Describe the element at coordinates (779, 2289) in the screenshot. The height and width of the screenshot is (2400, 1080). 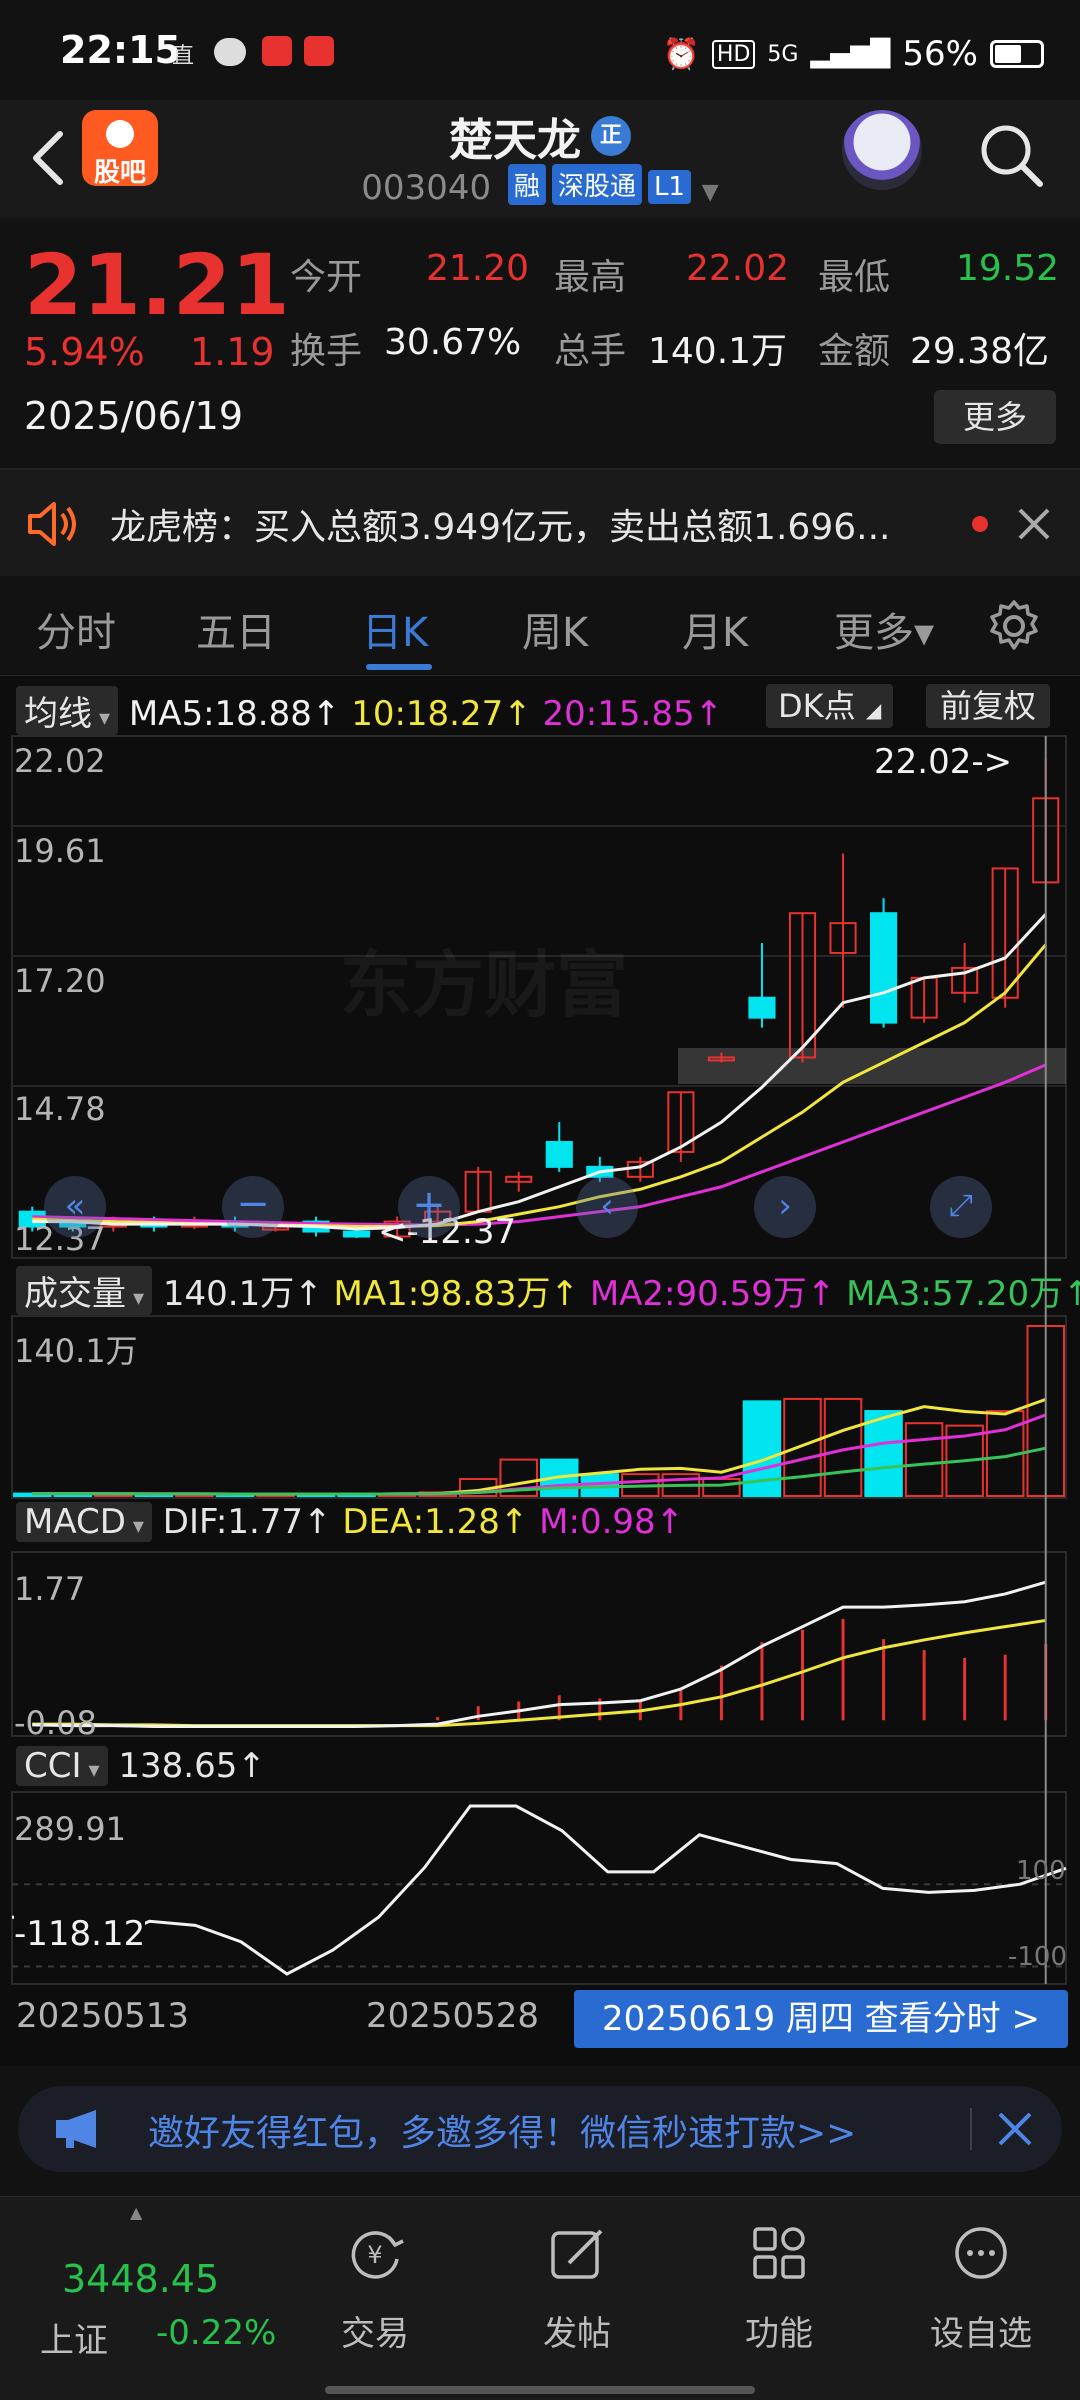
I see `nav-functions: 功能` at that location.